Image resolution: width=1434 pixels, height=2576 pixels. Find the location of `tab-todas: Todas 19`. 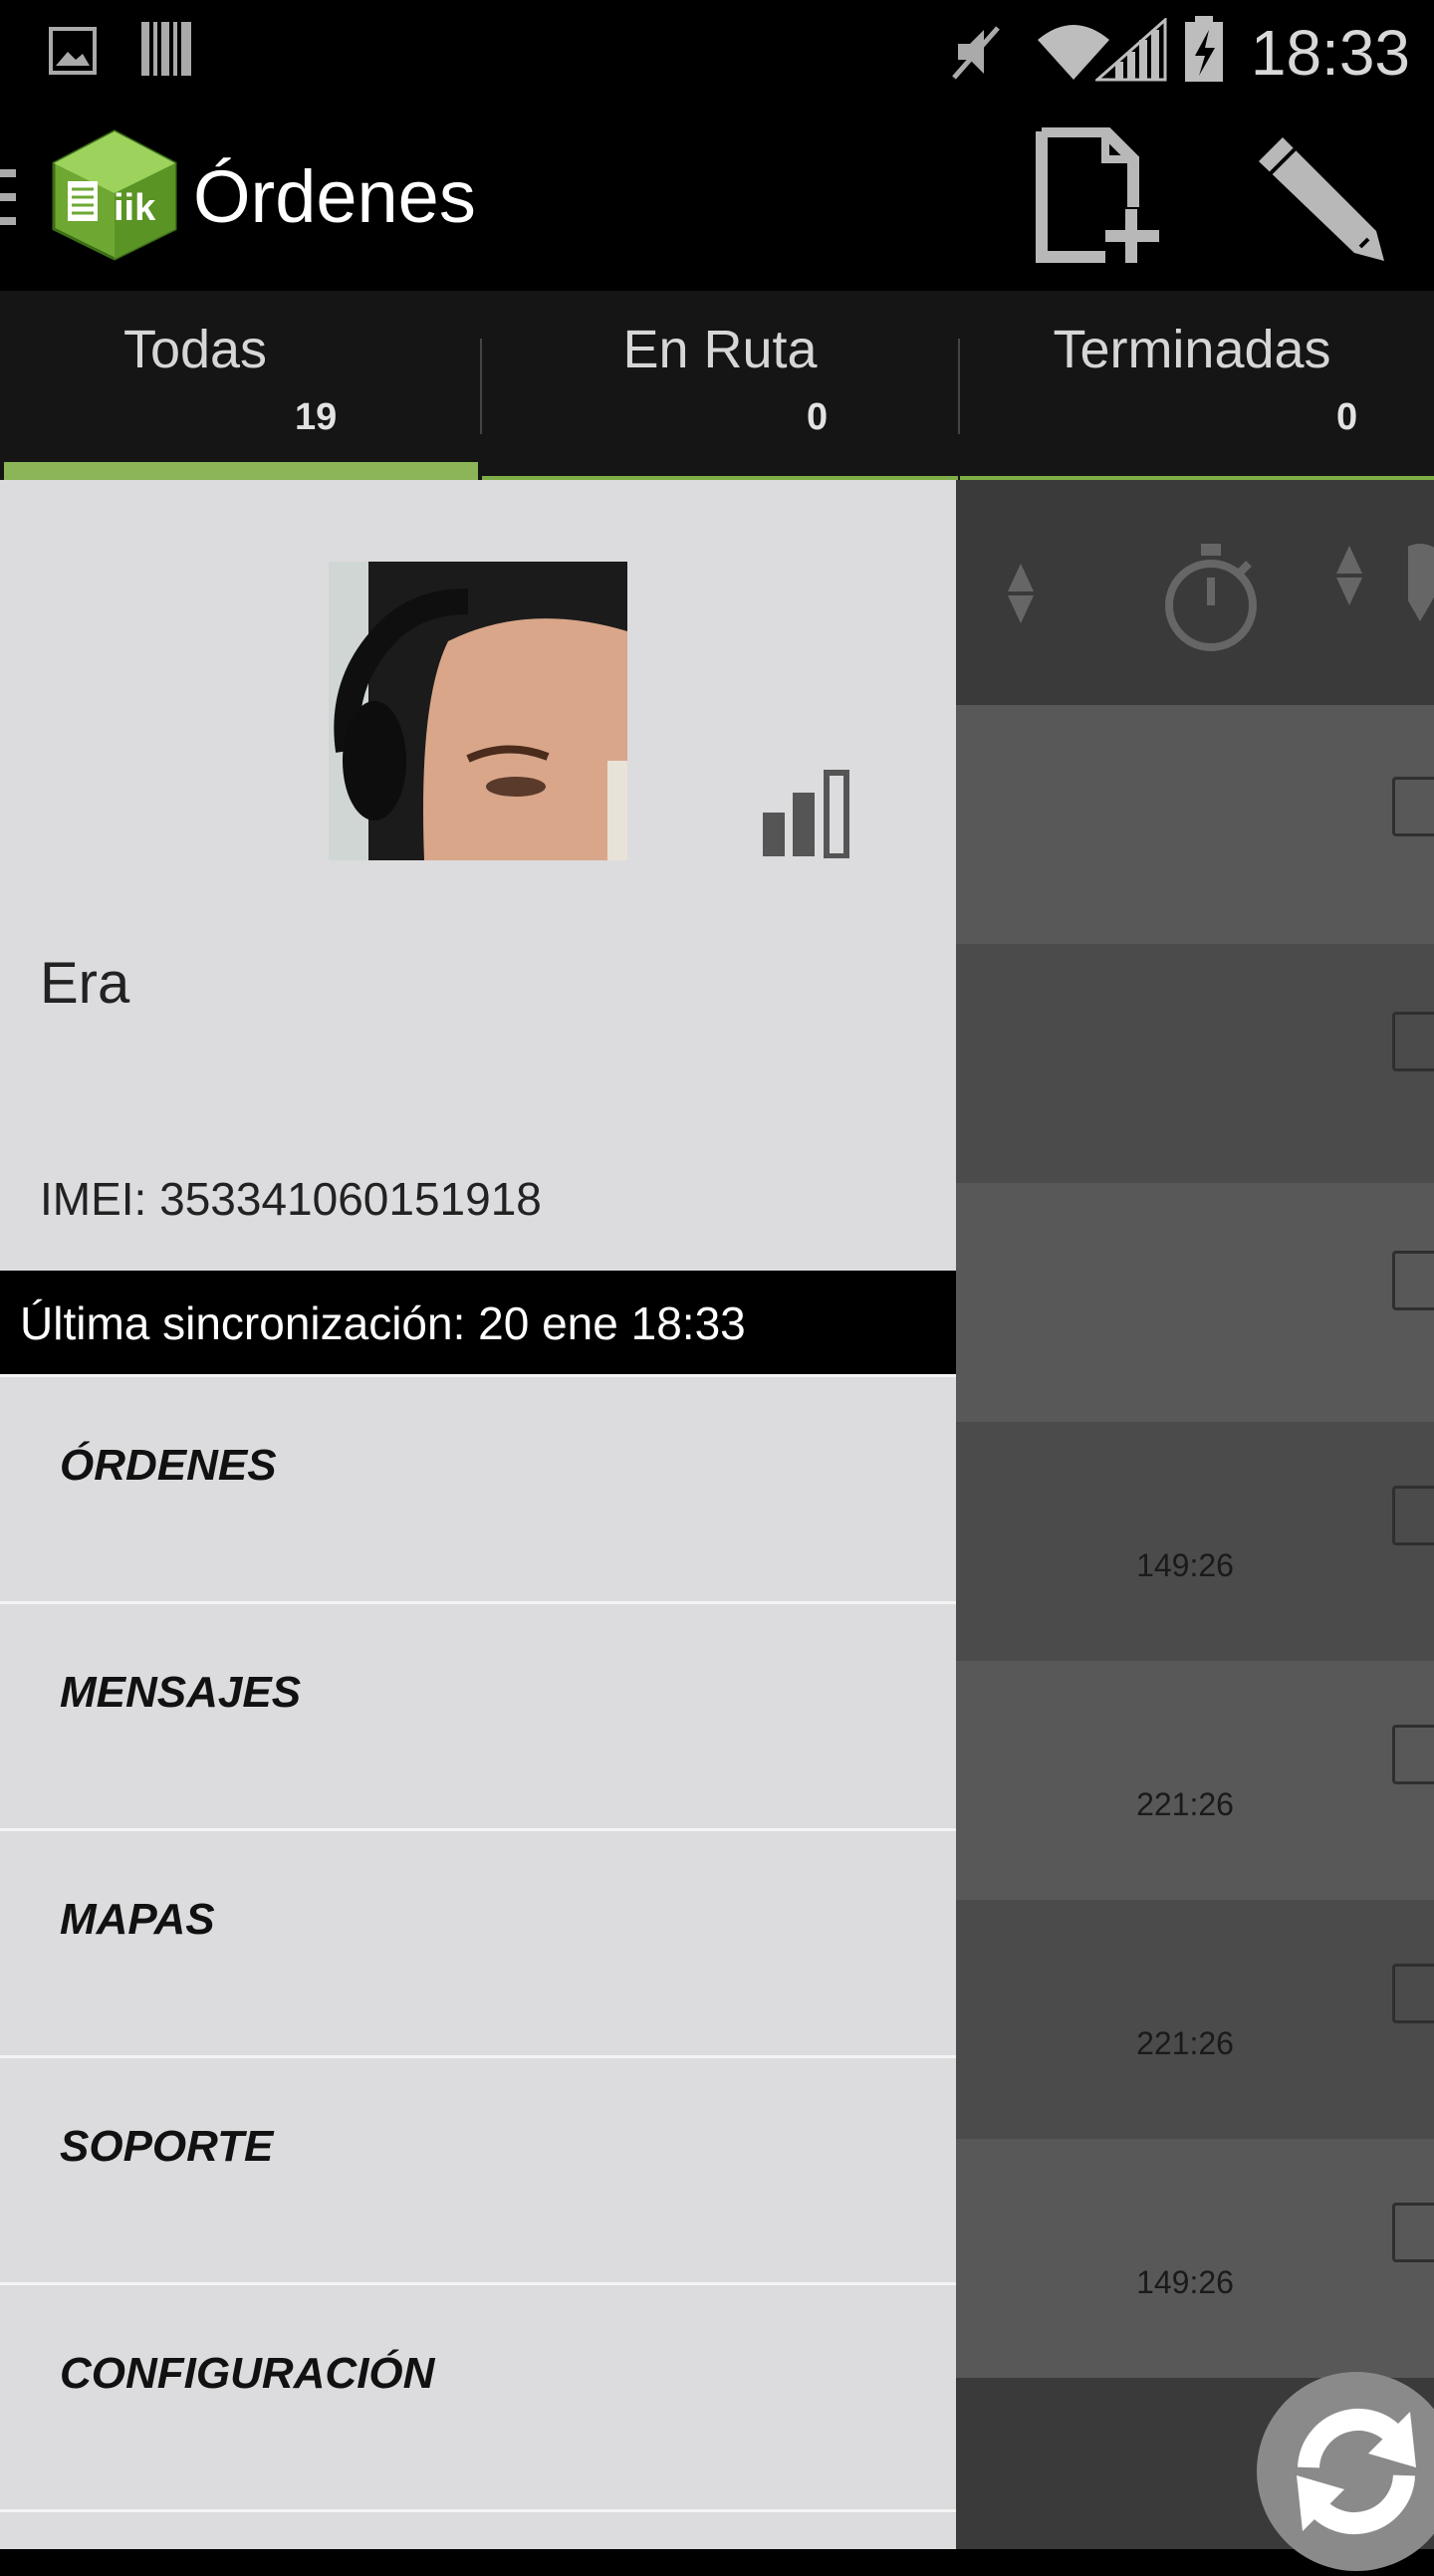

tab-todas: Todas 19 is located at coordinates (240, 385).